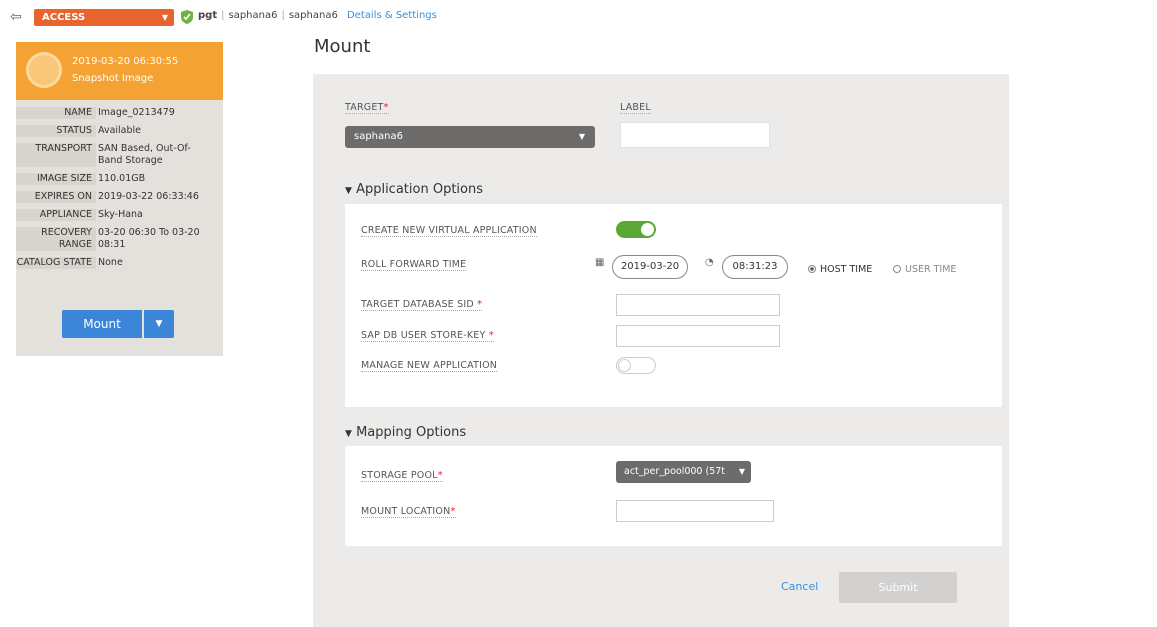  I want to click on snapshot-date: 2019-03-20 06:30:55, so click(125, 61).